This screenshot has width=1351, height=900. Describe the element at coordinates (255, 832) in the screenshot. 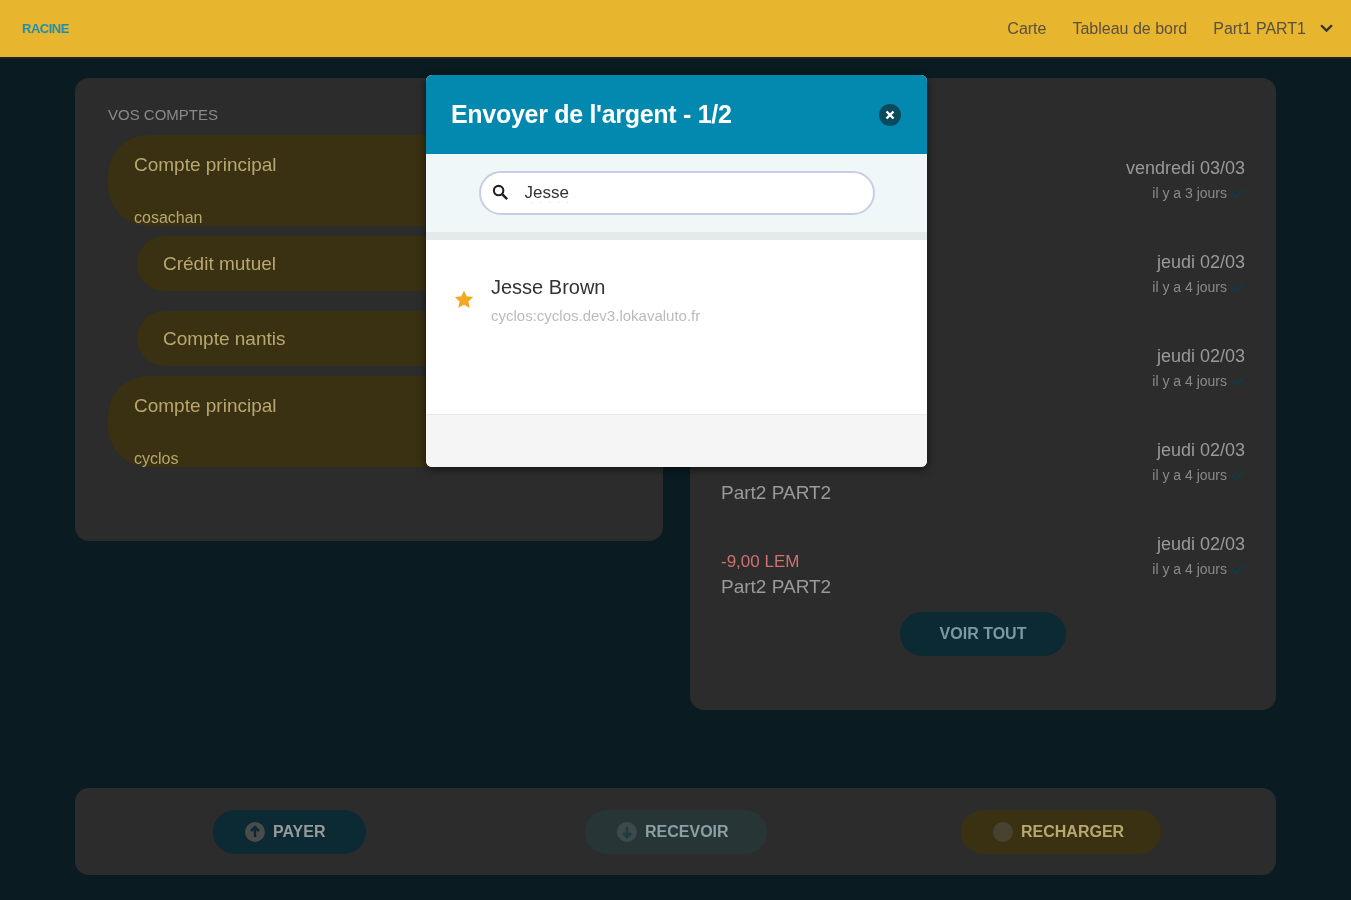

I see `arrow-up-circle-icon` at that location.